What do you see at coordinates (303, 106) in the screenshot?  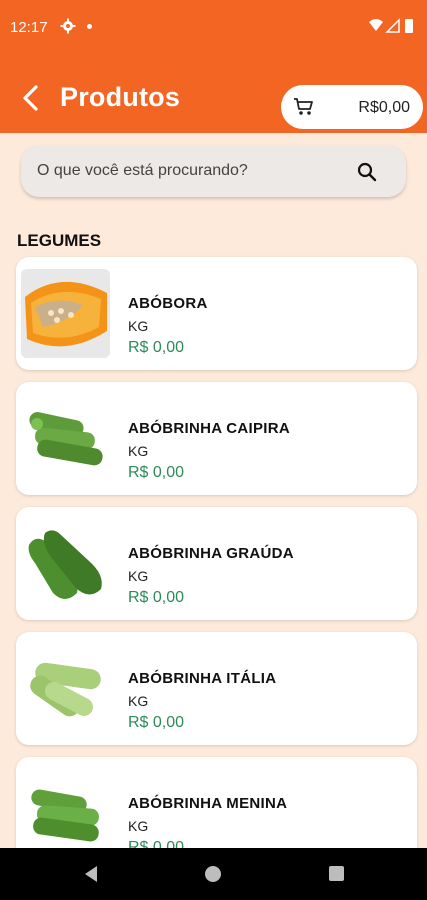 I see `shopping-cart-icon` at bounding box center [303, 106].